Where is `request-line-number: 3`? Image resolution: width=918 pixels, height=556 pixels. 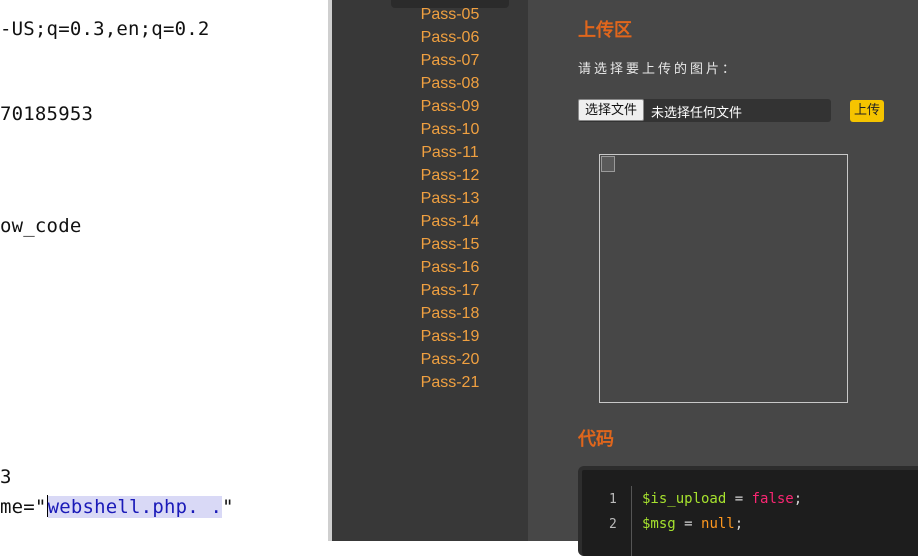
request-line-number: 3 is located at coordinates (6, 477).